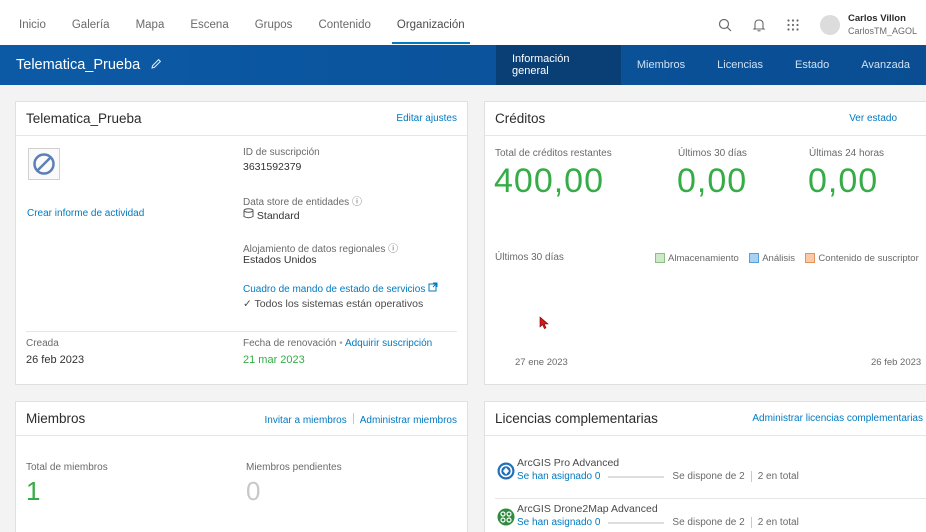  What do you see at coordinates (281, 152) in the screenshot?
I see `subscription-id-label: ID de suscripción` at bounding box center [281, 152].